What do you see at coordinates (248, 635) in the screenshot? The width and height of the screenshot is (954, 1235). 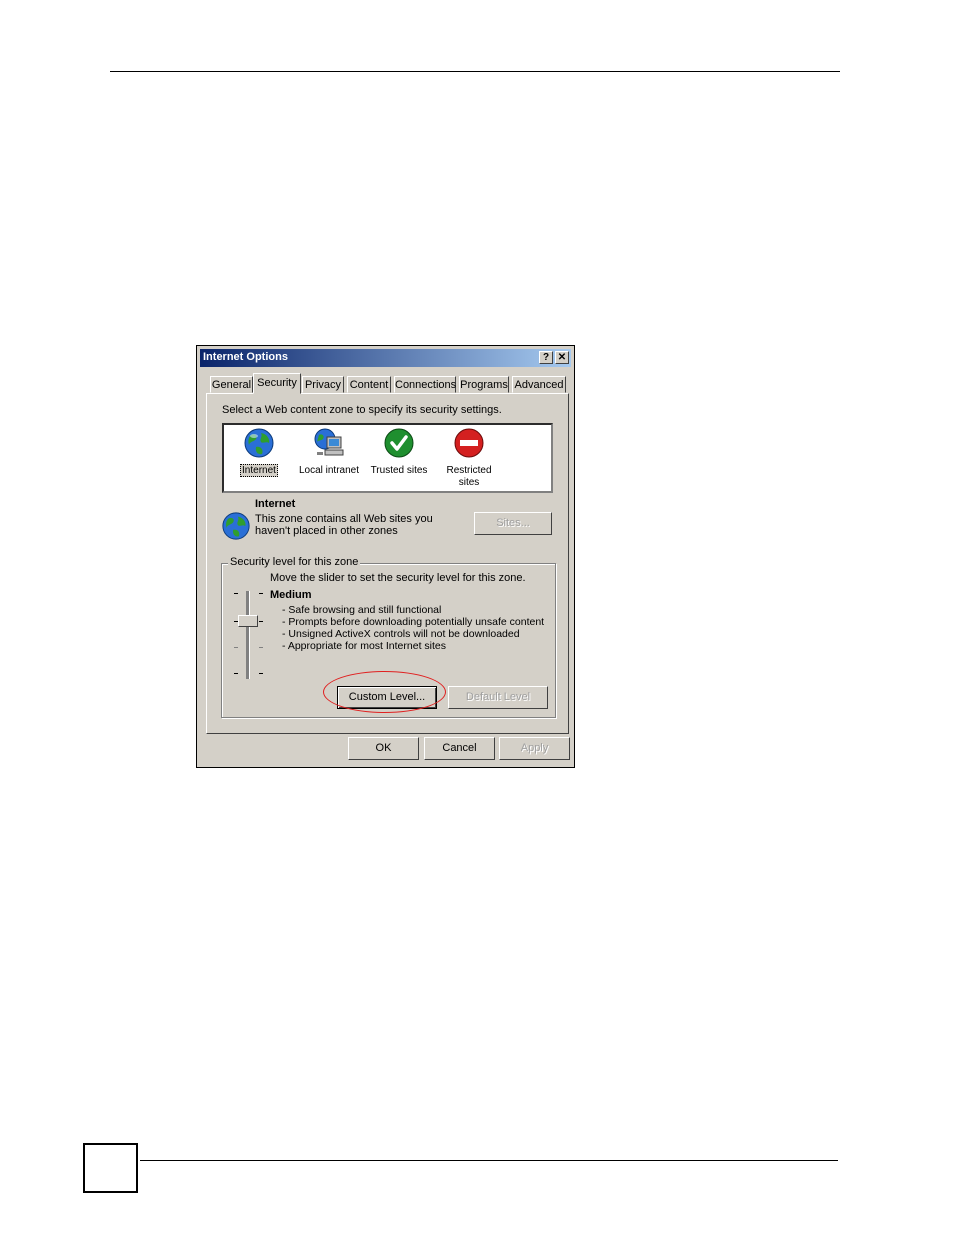 I see `security-slider-track` at bounding box center [248, 635].